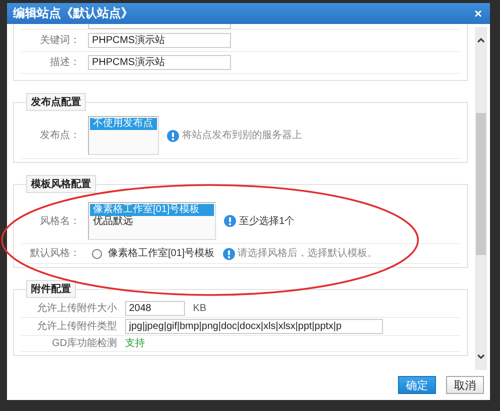 The width and height of the screenshot is (500, 411). What do you see at coordinates (481, 184) in the screenshot?
I see `scroll-thumb` at bounding box center [481, 184].